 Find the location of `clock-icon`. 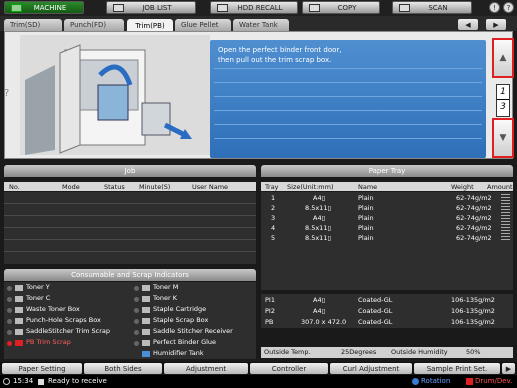

clock-icon is located at coordinates (6, 381).